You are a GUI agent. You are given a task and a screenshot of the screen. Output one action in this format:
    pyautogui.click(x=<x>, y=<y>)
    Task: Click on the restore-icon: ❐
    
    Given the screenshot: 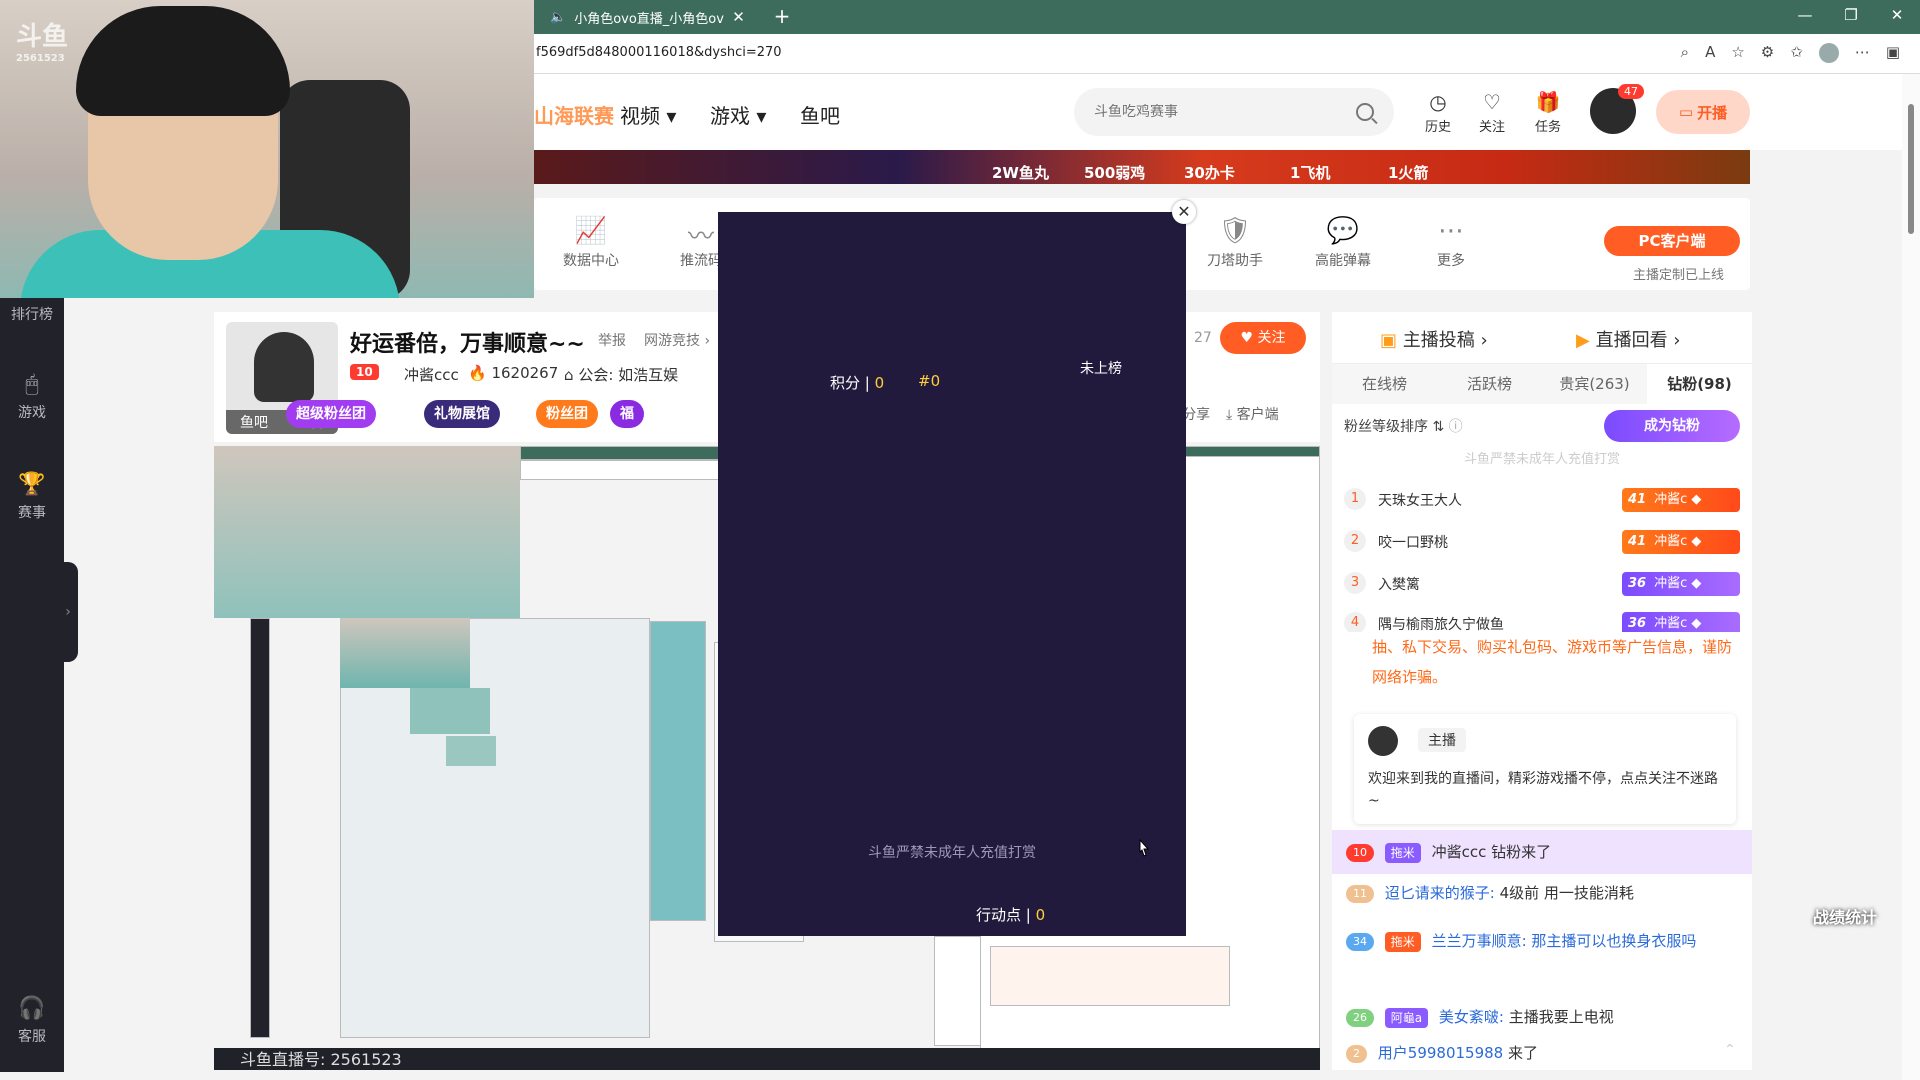 What is the action you would take?
    pyautogui.click(x=1851, y=15)
    